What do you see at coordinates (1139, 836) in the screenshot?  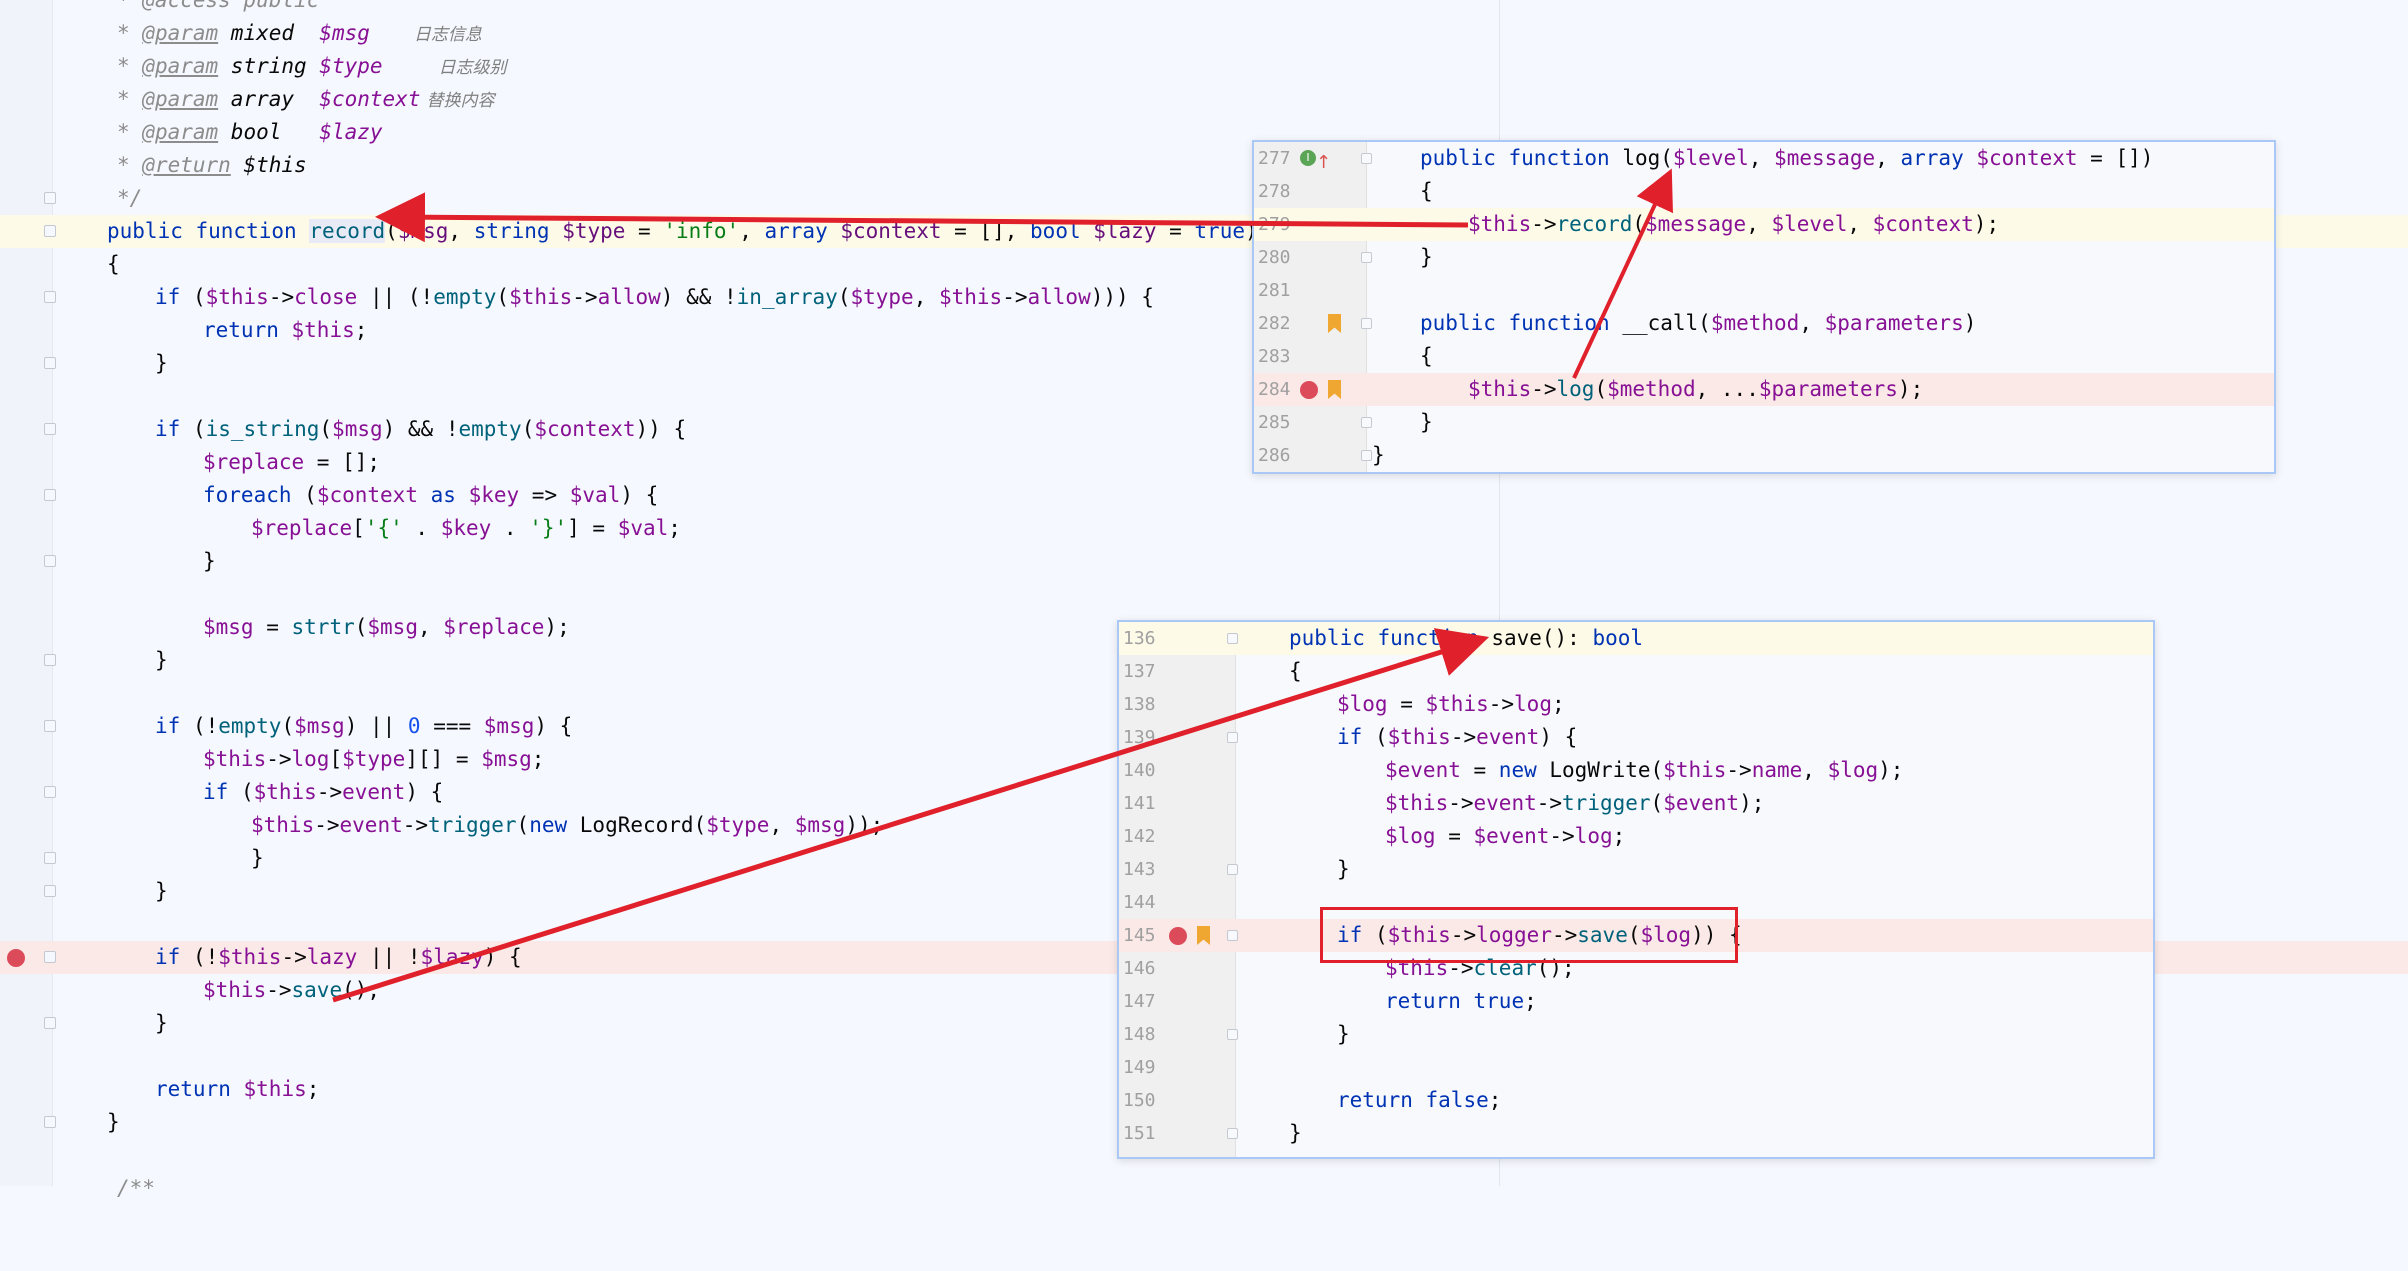 I see `line-number: 142` at bounding box center [1139, 836].